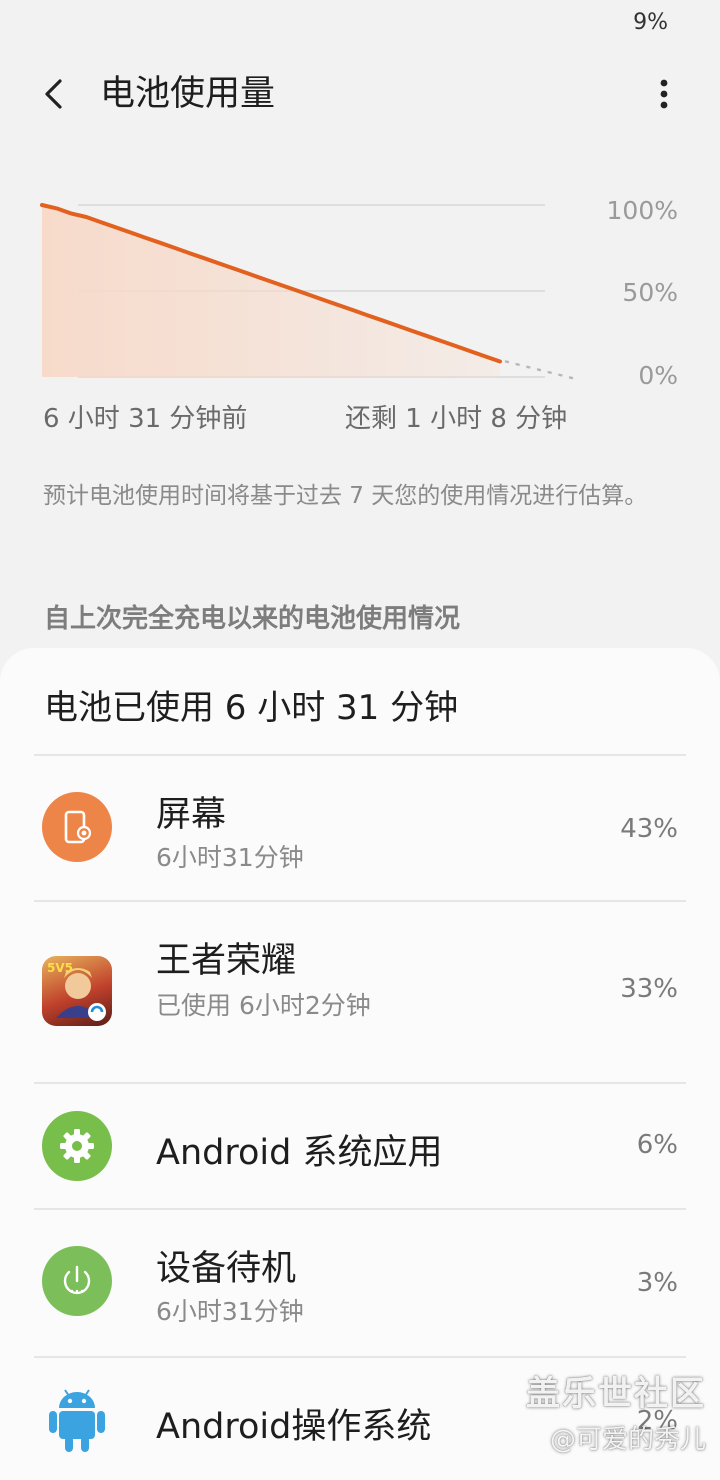 Image resolution: width=720 pixels, height=1480 pixels. What do you see at coordinates (226, 961) in the screenshot?
I see `usage-item-name: 王者荣耀` at bounding box center [226, 961].